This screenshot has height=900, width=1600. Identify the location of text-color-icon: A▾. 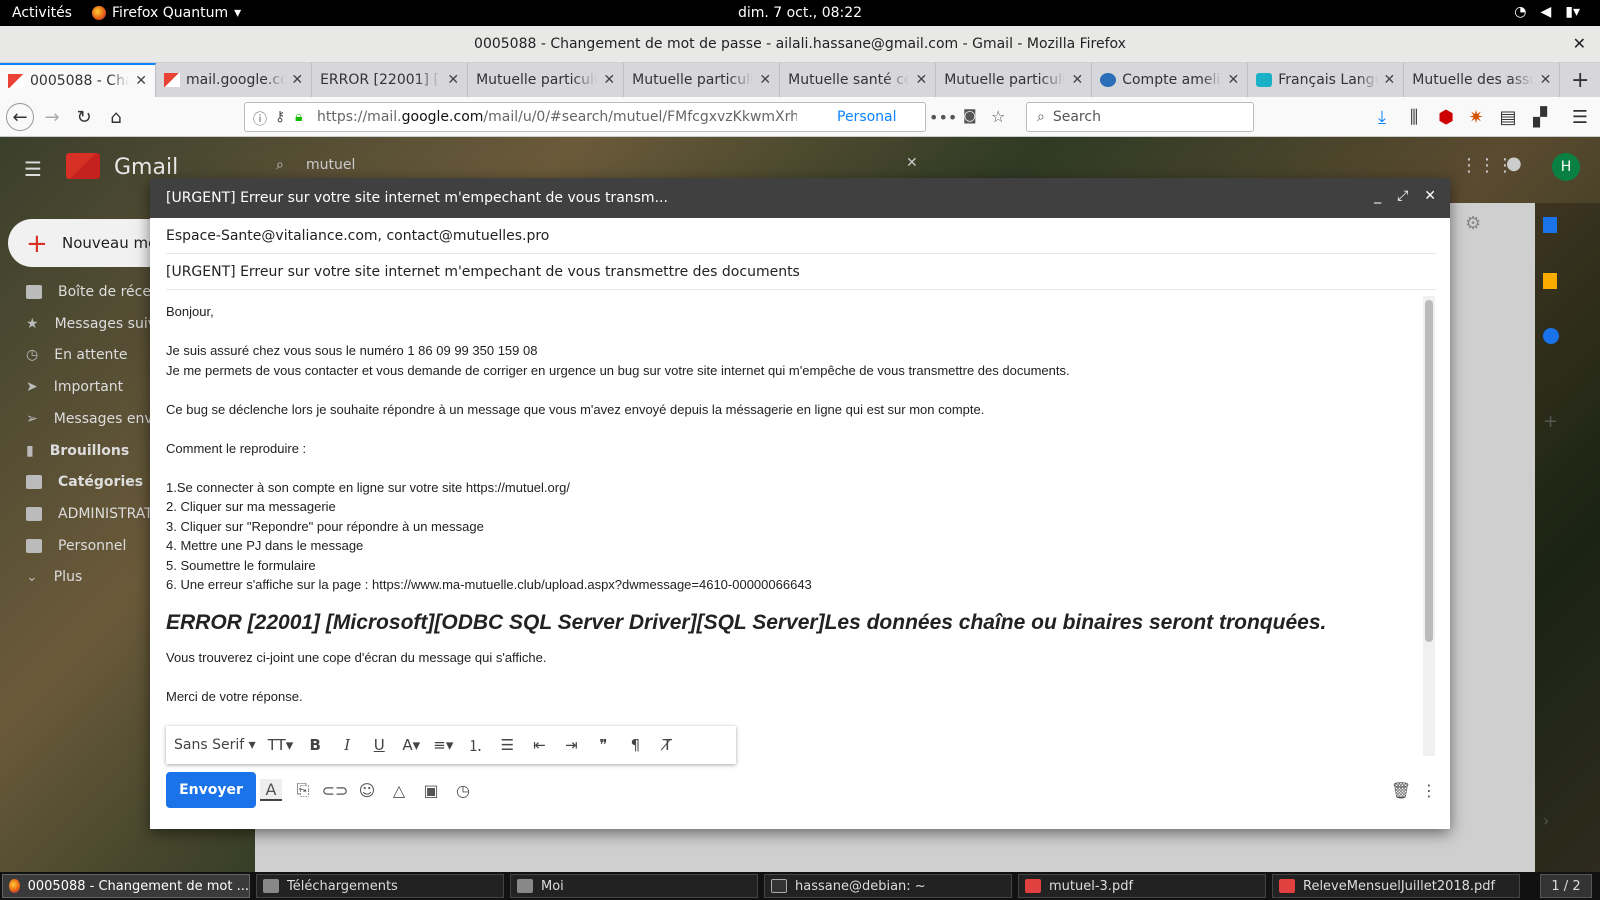
(411, 745).